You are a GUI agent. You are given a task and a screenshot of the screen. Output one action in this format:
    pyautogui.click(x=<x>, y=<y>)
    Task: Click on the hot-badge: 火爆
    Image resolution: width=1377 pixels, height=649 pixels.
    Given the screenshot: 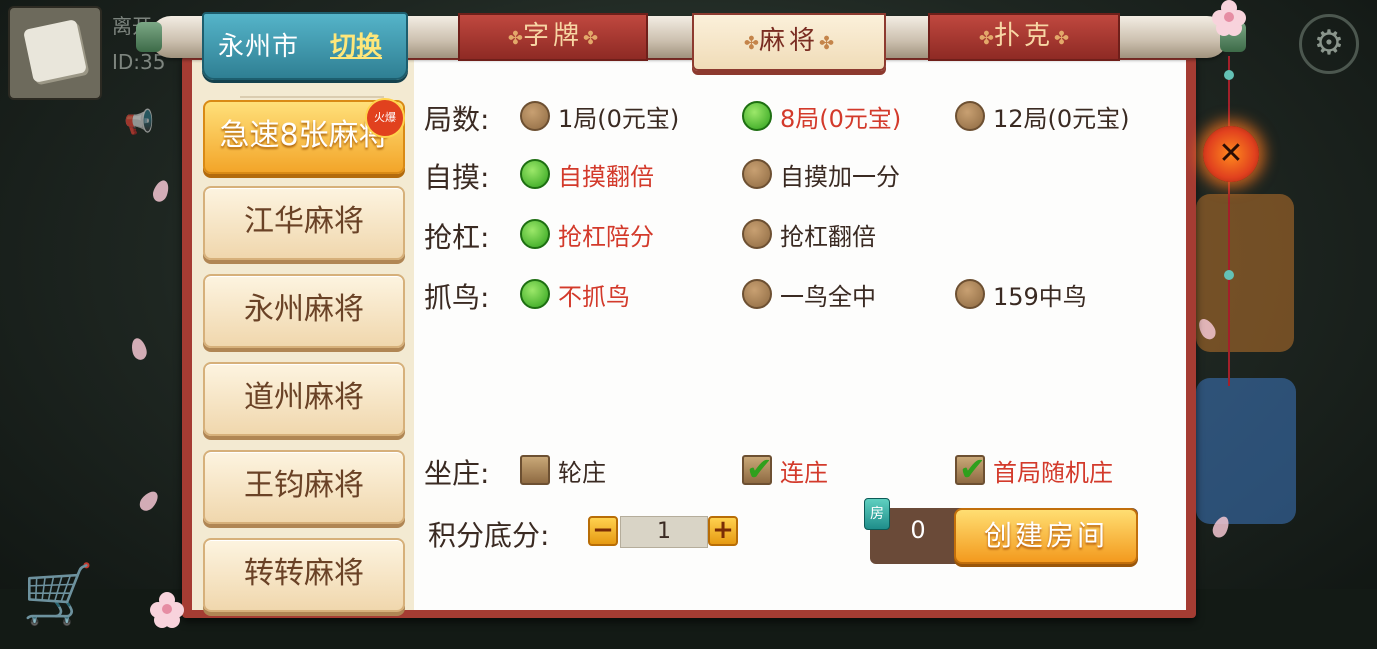 What is the action you would take?
    pyautogui.click(x=385, y=118)
    